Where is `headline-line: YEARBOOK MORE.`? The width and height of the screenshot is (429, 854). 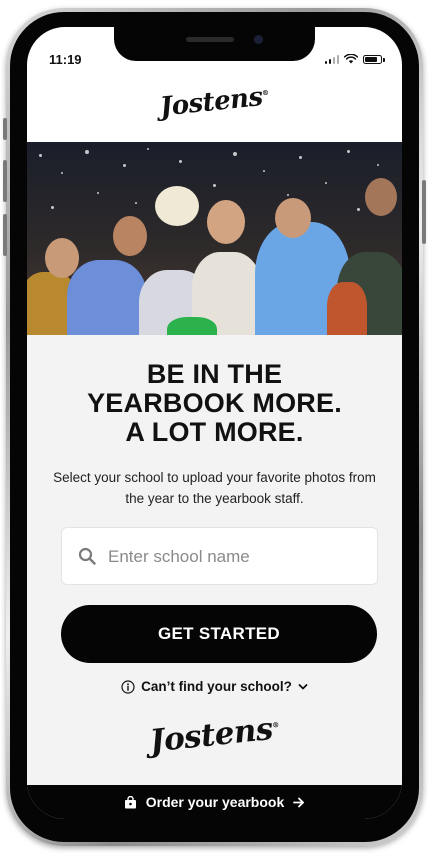
headline-line: YEARBOOK MORE. is located at coordinates (214, 403).